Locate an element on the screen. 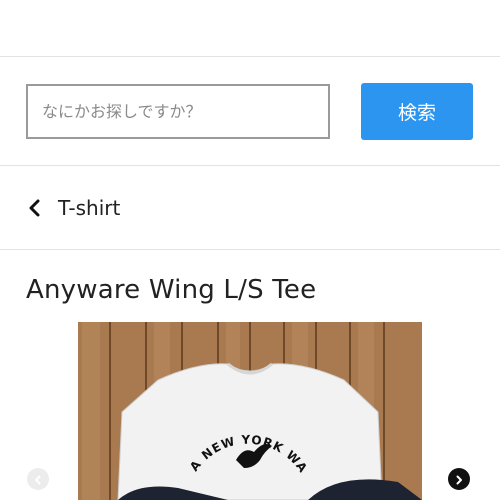 This screenshot has width=500, height=500. chevron-right-icon is located at coordinates (459, 479).